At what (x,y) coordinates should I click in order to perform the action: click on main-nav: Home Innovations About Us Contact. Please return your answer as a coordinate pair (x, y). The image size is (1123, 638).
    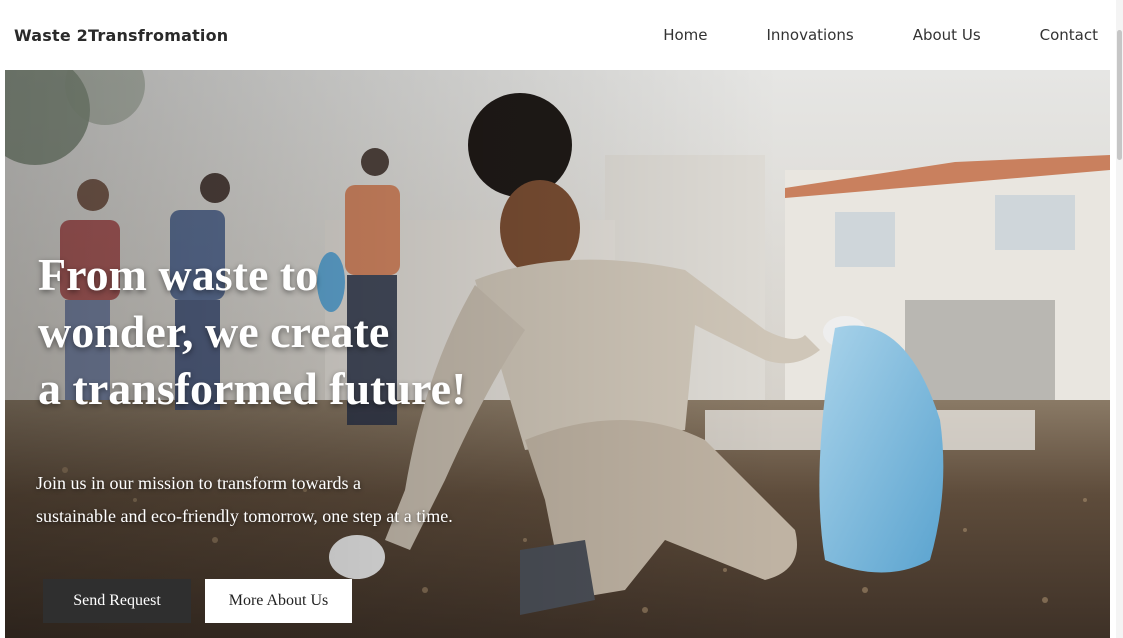
    Looking at the image, I should click on (880, 35).